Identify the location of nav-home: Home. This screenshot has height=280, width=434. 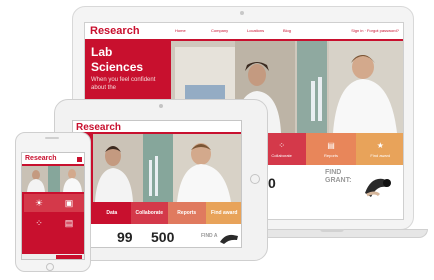
(193, 30).